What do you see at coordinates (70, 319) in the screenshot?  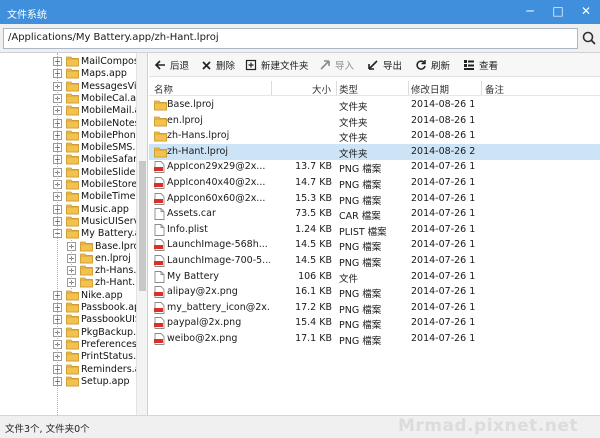 I see `tree-item: + PassbookUIS` at bounding box center [70, 319].